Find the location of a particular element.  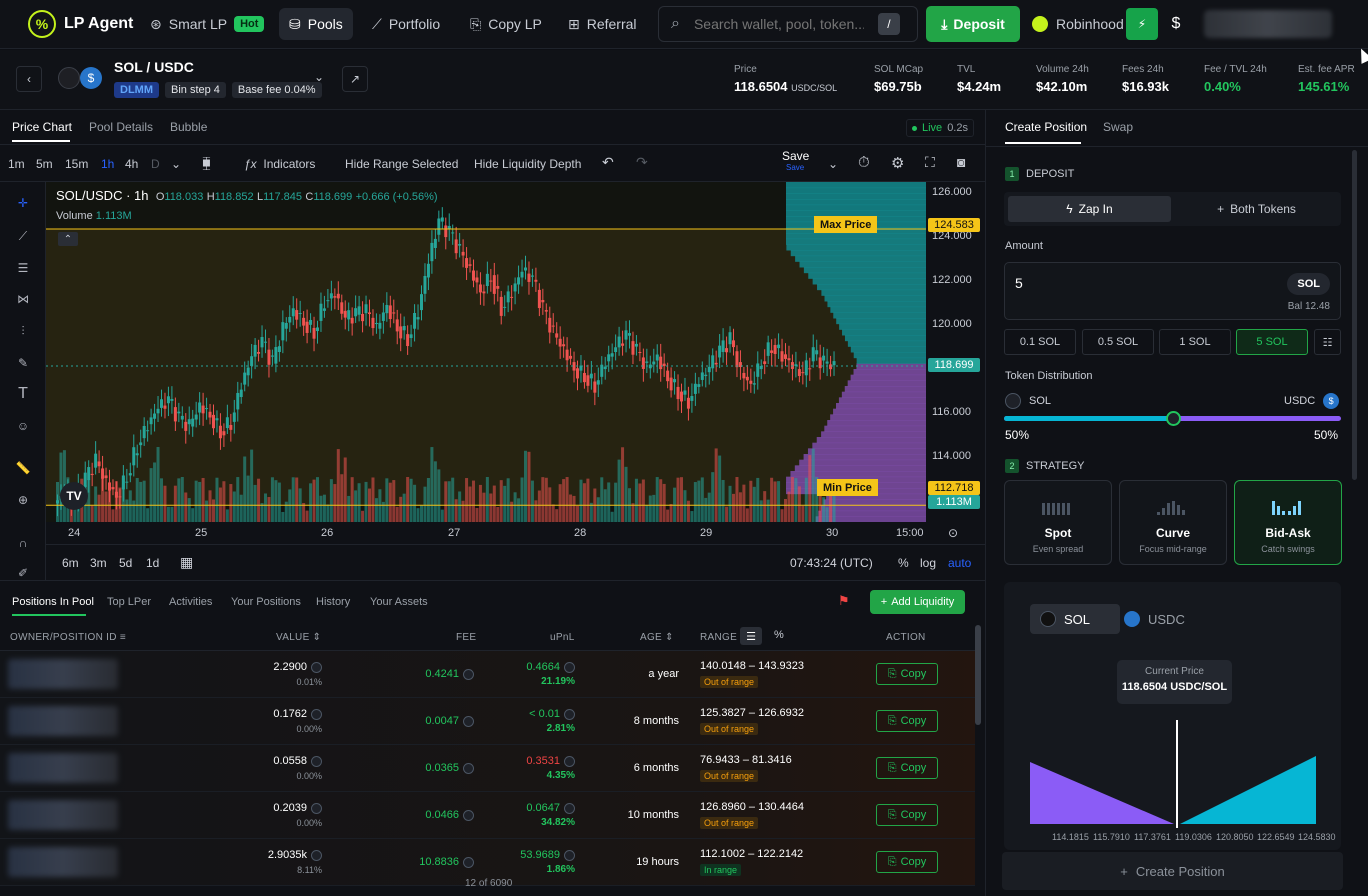

pair-dropdown: ⌄ is located at coordinates (319, 77).